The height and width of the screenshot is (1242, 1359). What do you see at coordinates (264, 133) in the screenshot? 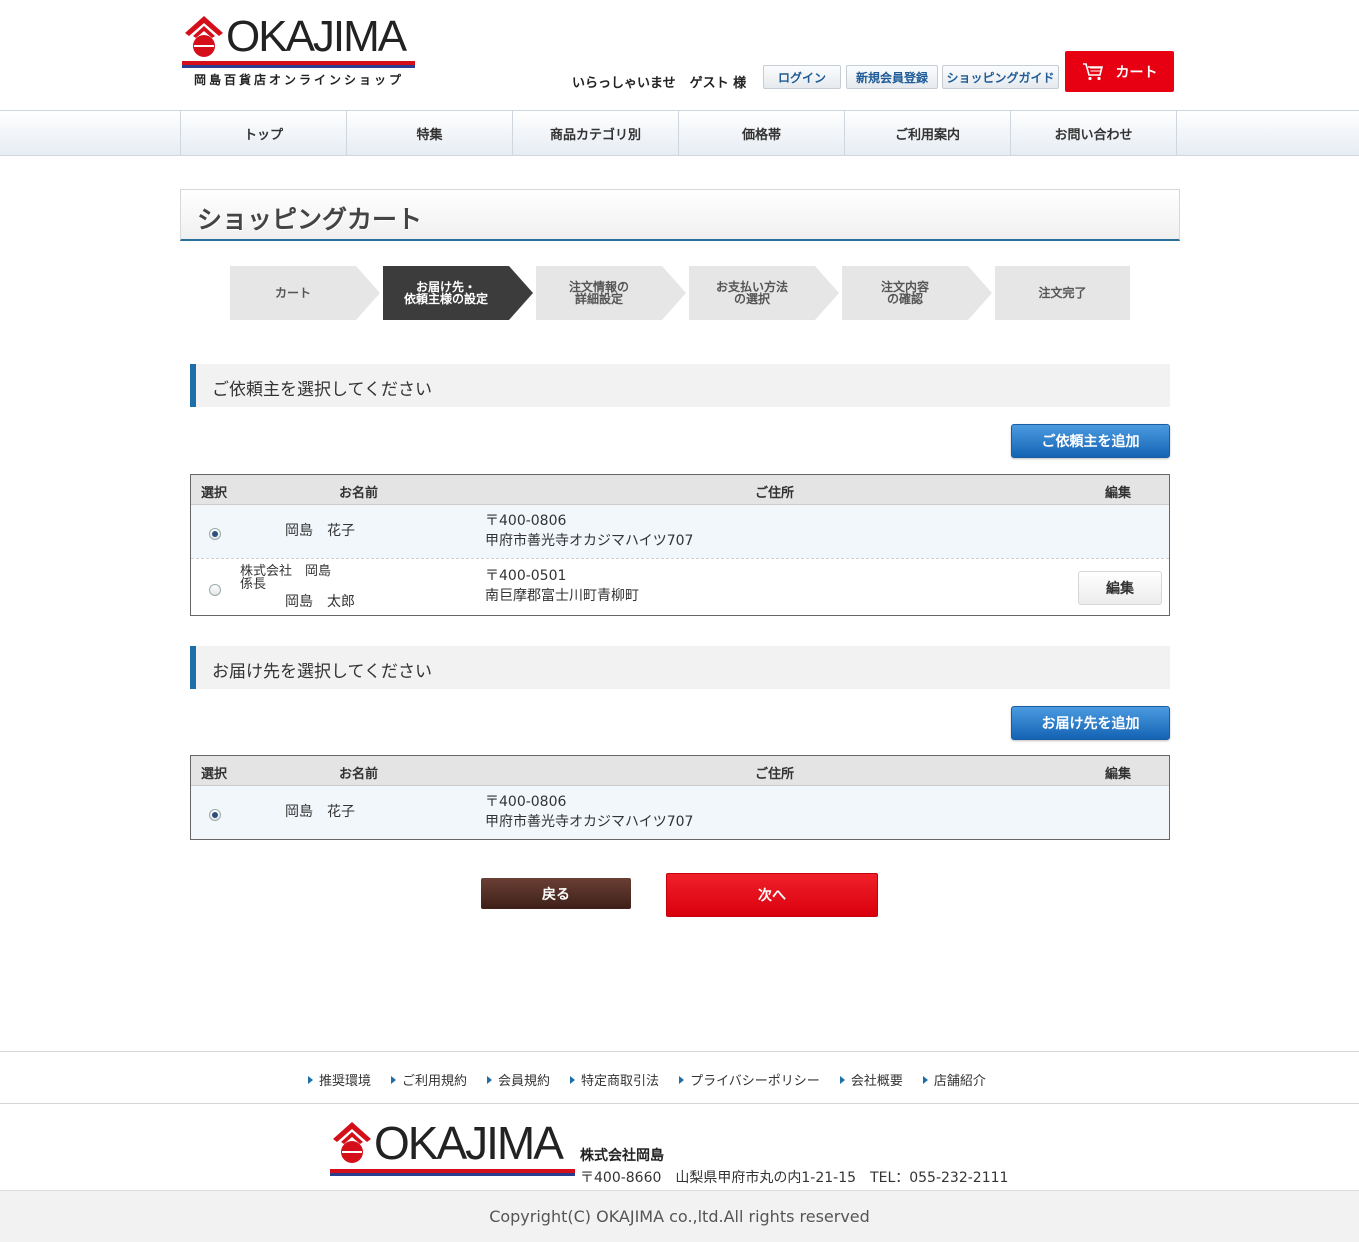
I see `nav-item-top: トップ` at bounding box center [264, 133].